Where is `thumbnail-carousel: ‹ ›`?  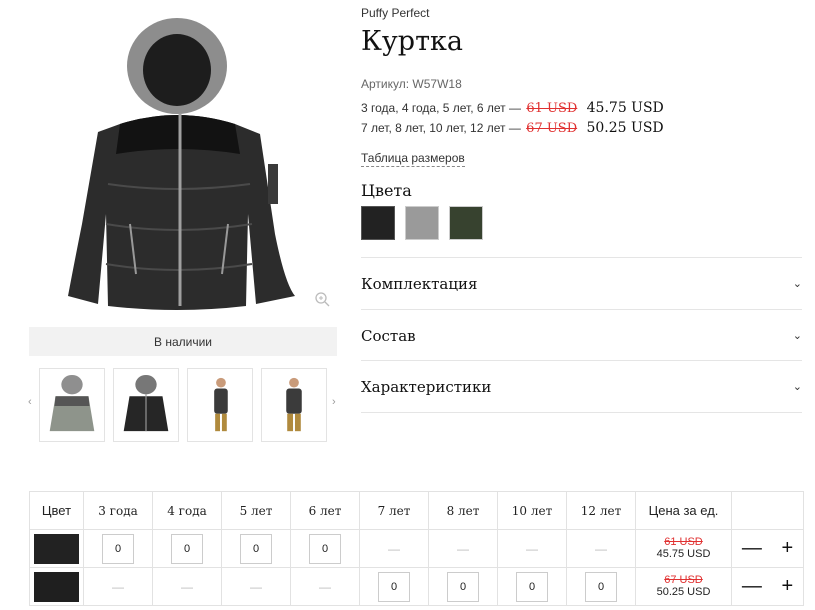 thumbnail-carousel: ‹ › is located at coordinates (184, 405).